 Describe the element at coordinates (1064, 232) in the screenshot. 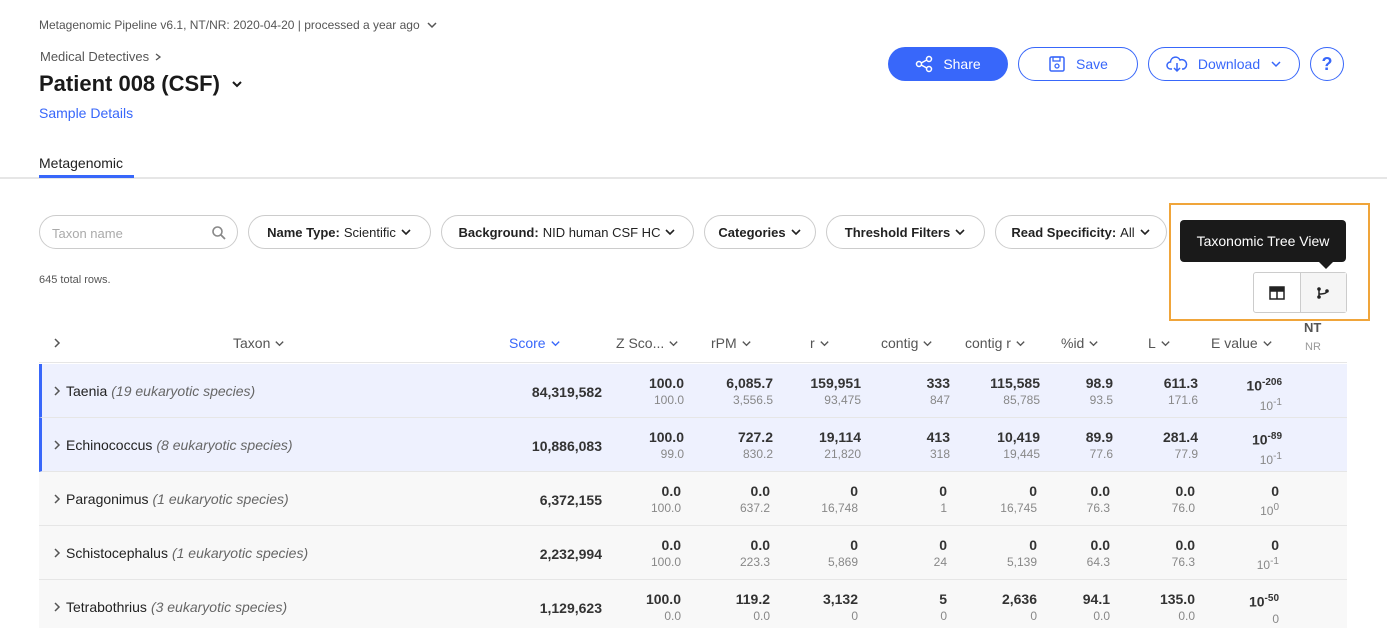

I see `read-specificity-label: Read Specificity:` at that location.